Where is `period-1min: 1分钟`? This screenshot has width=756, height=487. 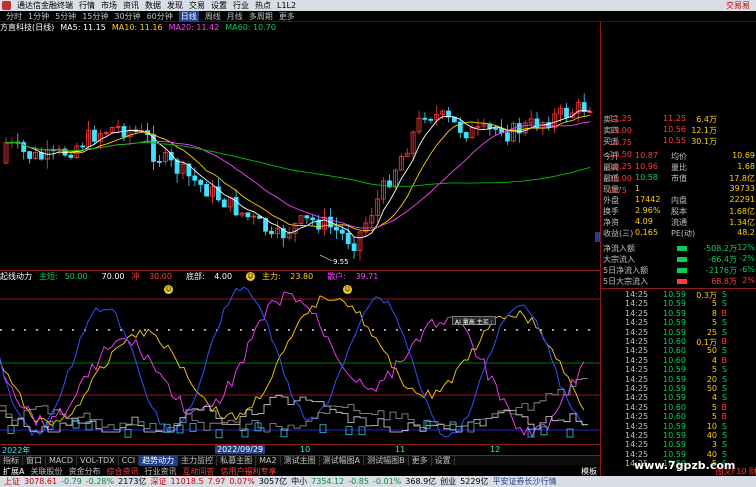
period-1min: 1分钟 is located at coordinates (38, 16).